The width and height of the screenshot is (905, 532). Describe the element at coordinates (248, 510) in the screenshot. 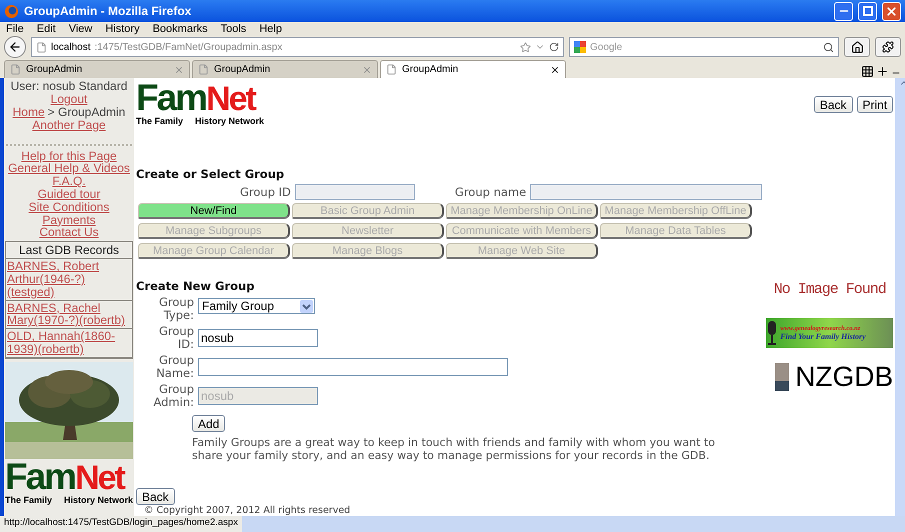

I see `copyright-text: © Copyright 2007, 2012 All rights reserved` at that location.